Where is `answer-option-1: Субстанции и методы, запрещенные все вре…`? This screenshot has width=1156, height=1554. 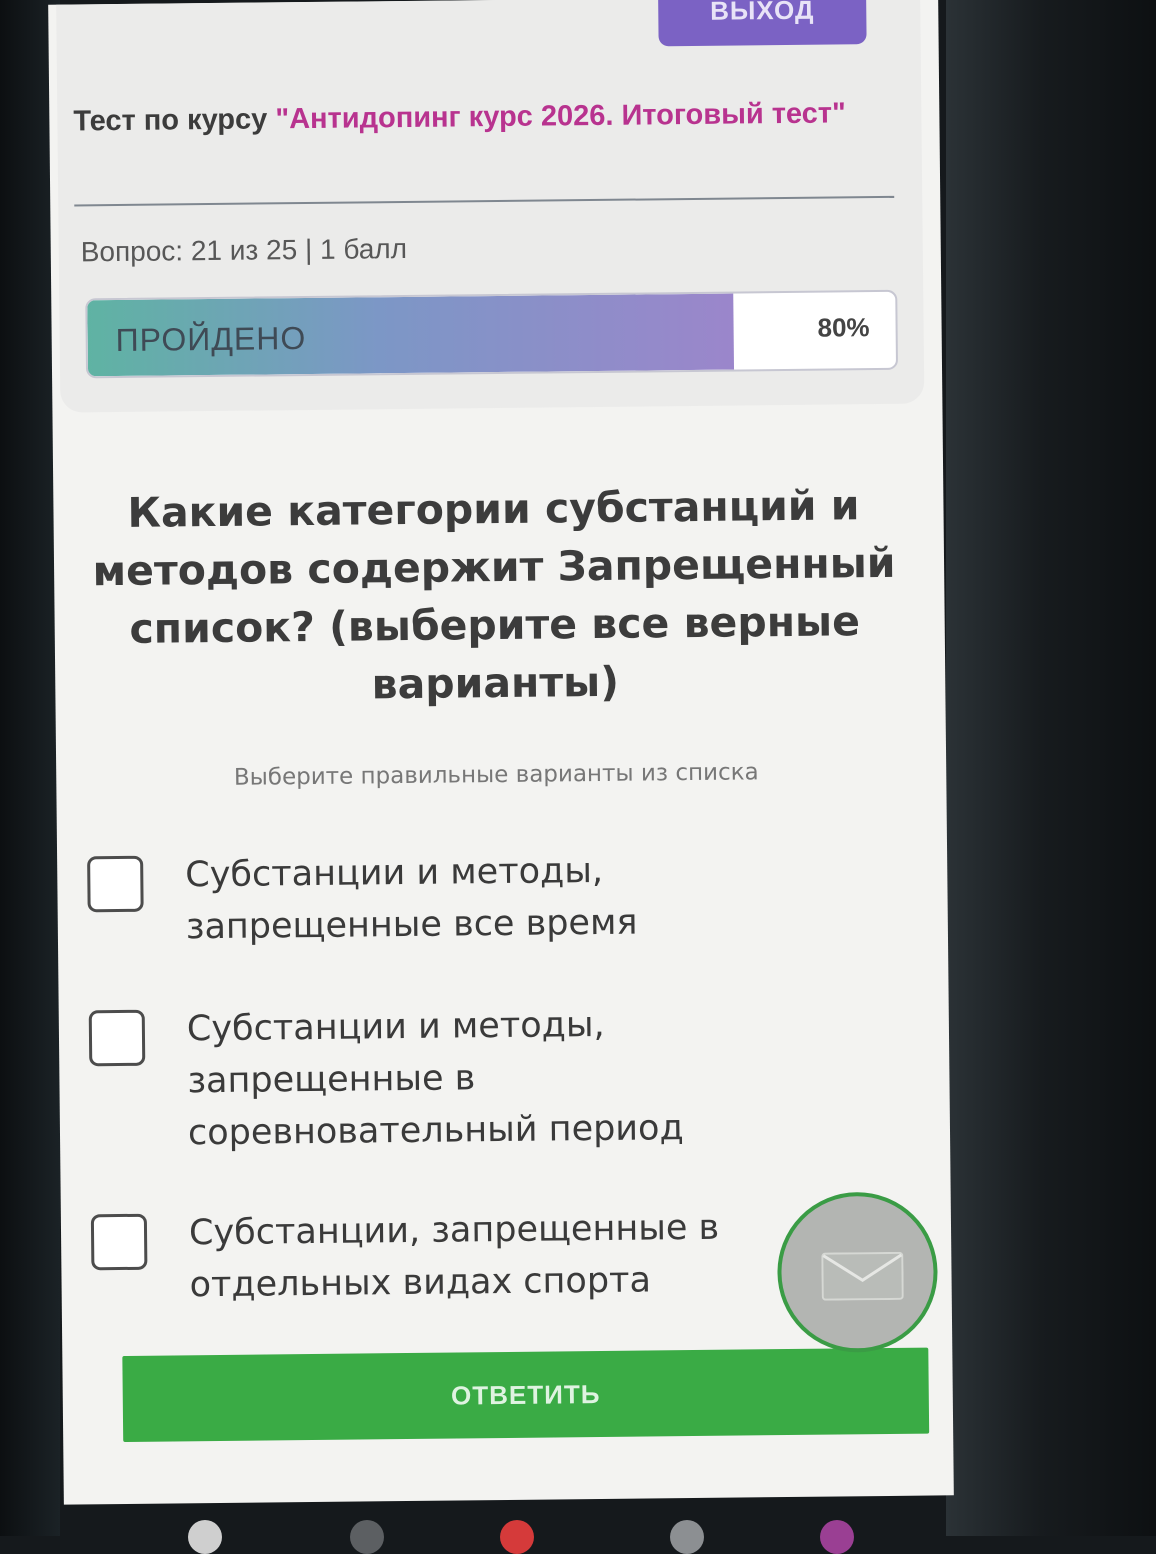 answer-option-1: Субстанции и методы, запрещенные все вре… is located at coordinates (457, 895).